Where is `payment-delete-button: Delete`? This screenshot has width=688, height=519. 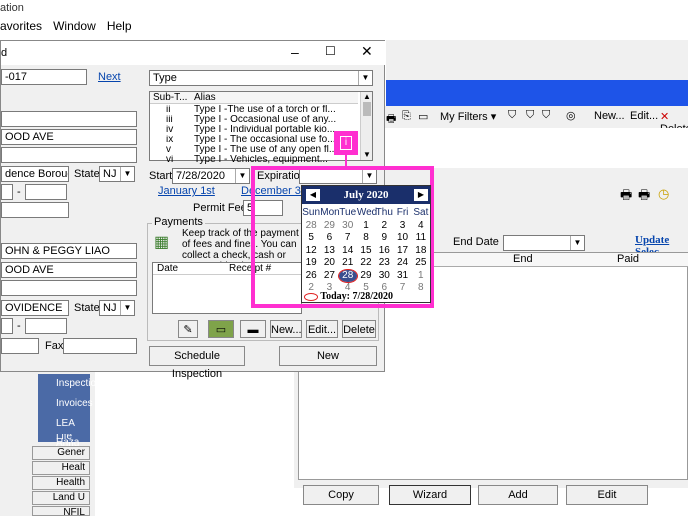 payment-delete-button: Delete is located at coordinates (359, 329).